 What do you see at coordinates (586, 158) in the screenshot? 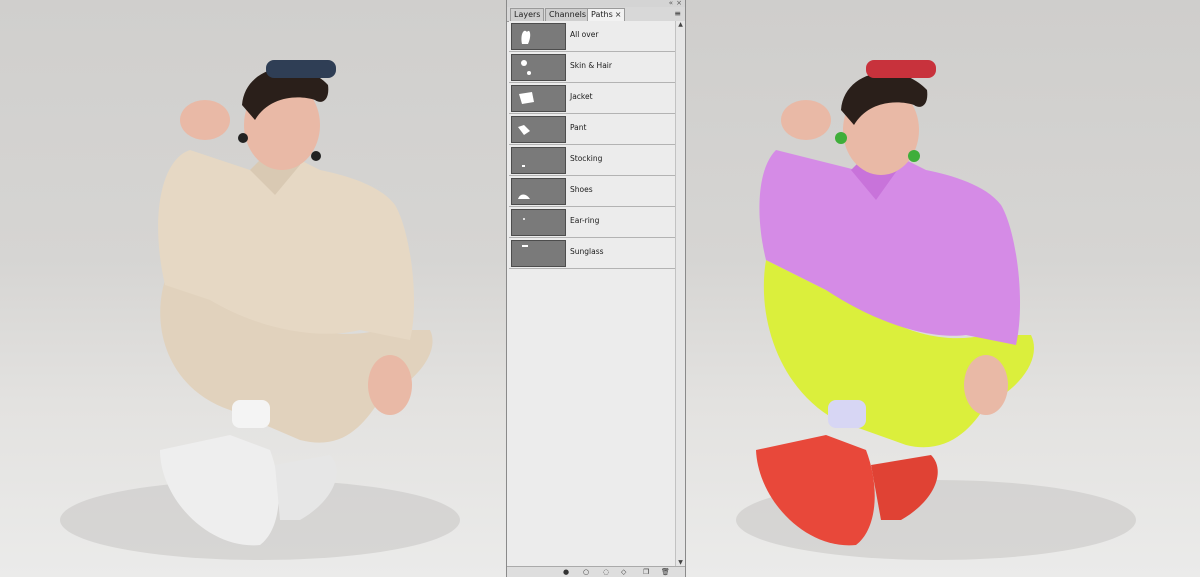
I see `path-name: Stocking` at bounding box center [586, 158].